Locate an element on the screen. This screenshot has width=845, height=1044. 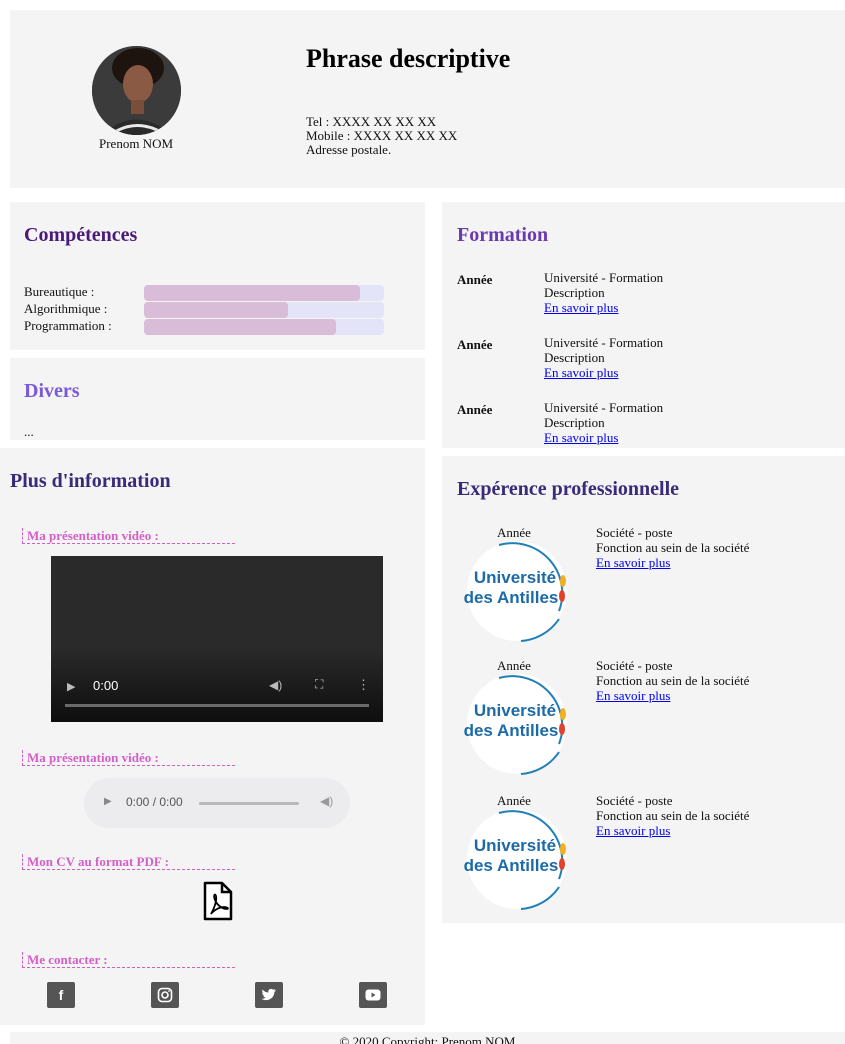
skill-row: Programmation : is located at coordinates (214, 326).